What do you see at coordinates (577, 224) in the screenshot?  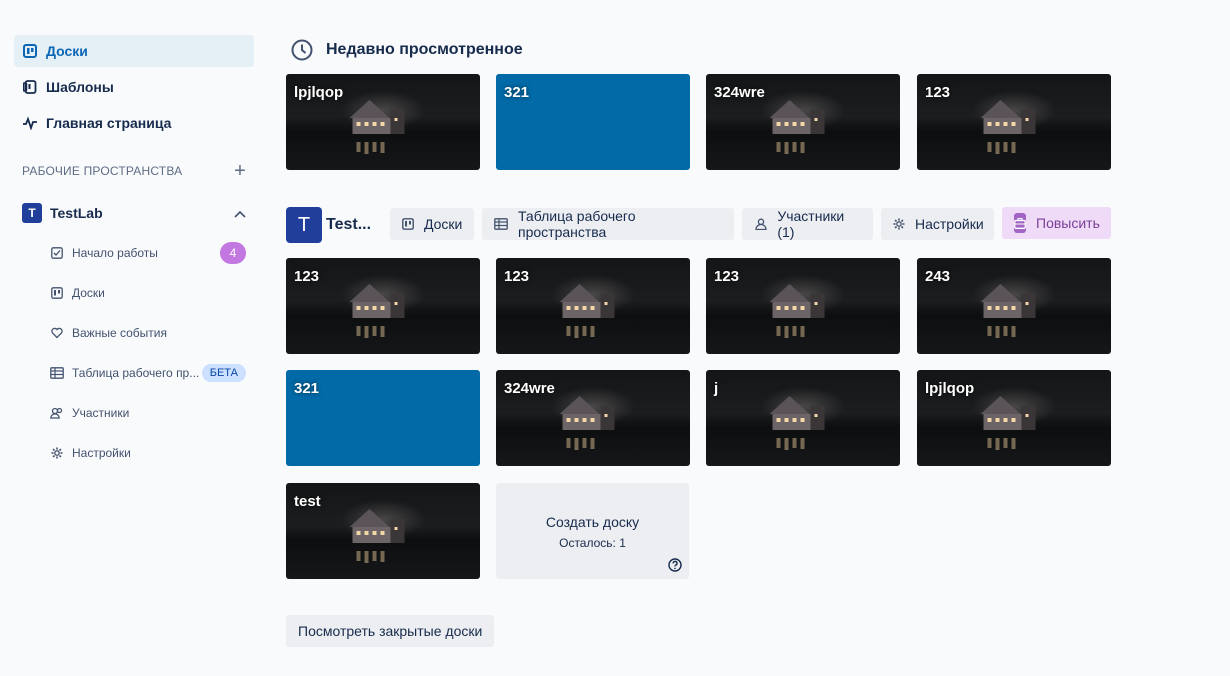 I see `button-label: Таблица рабочего пространства` at bounding box center [577, 224].